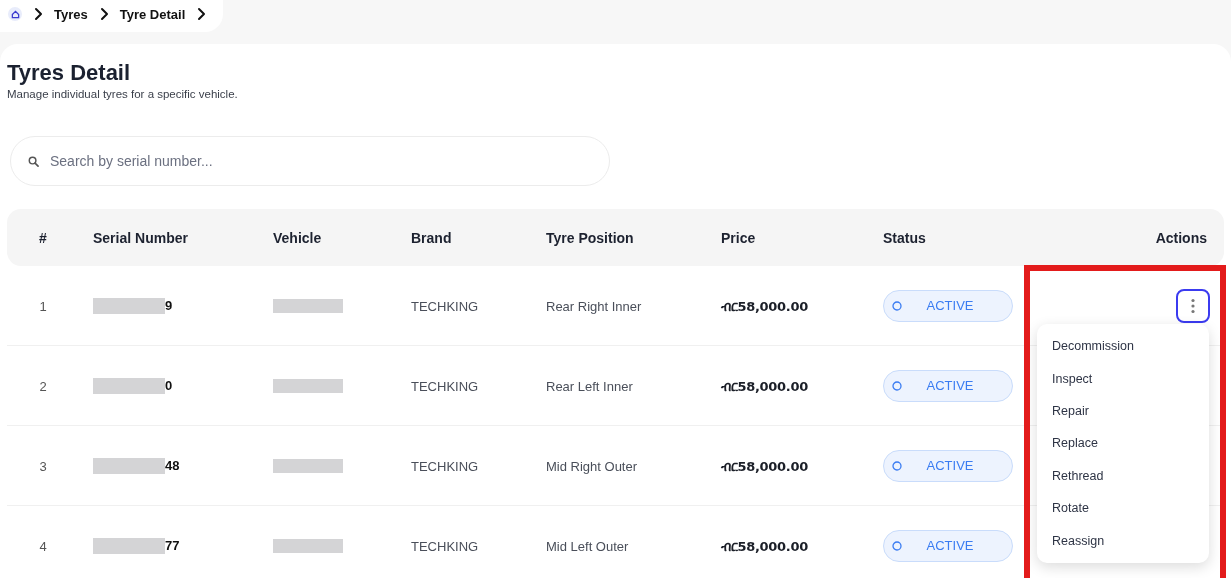  What do you see at coordinates (587, 546) in the screenshot?
I see `table-cell: Mid Left Outer` at bounding box center [587, 546].